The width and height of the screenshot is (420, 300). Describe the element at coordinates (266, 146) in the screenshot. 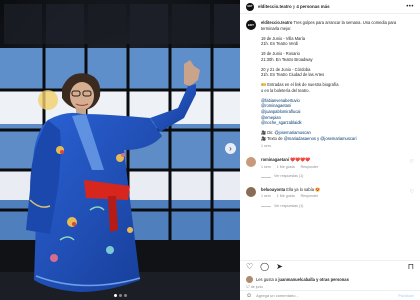

I see `caption-time: 1 sem.` at that location.